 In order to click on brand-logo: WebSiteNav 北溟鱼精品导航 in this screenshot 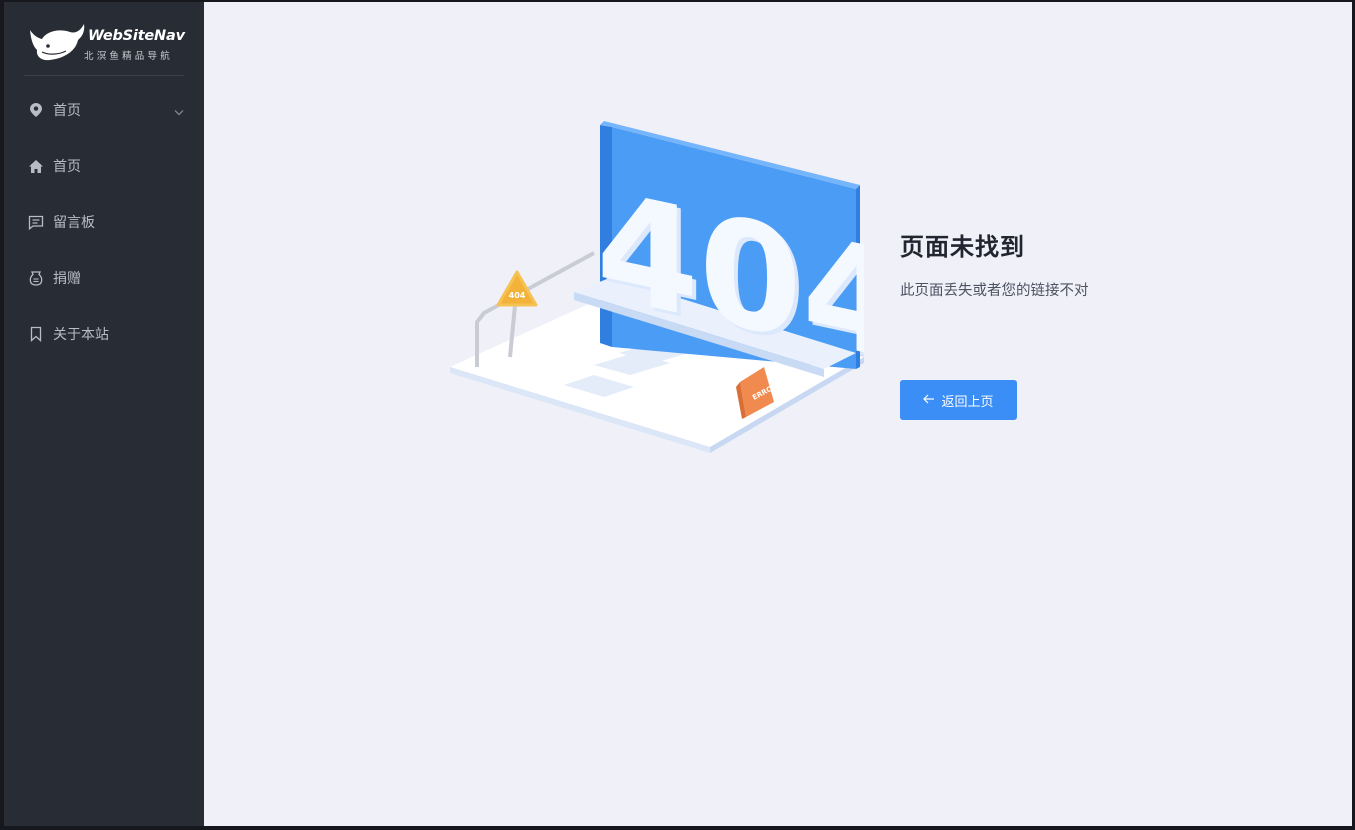, I will do `click(104, 39)`.